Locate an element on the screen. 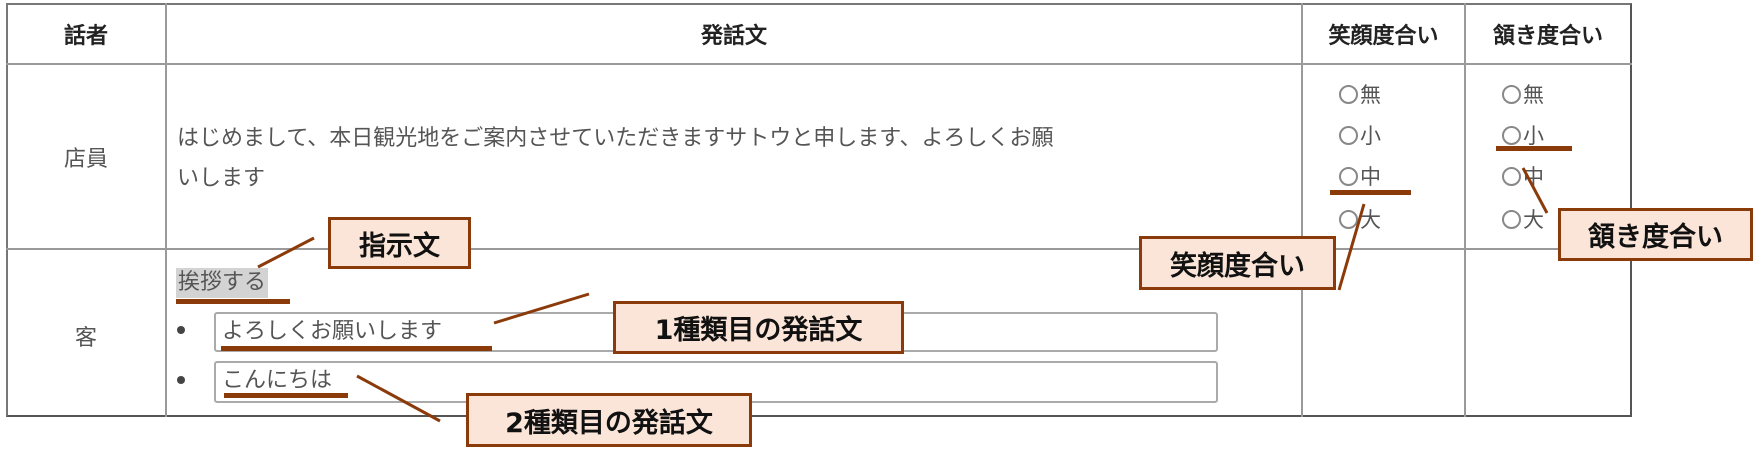 The width and height of the screenshot is (1760, 463). callout-second-utterance: 2種類目の発話文 is located at coordinates (609, 420).